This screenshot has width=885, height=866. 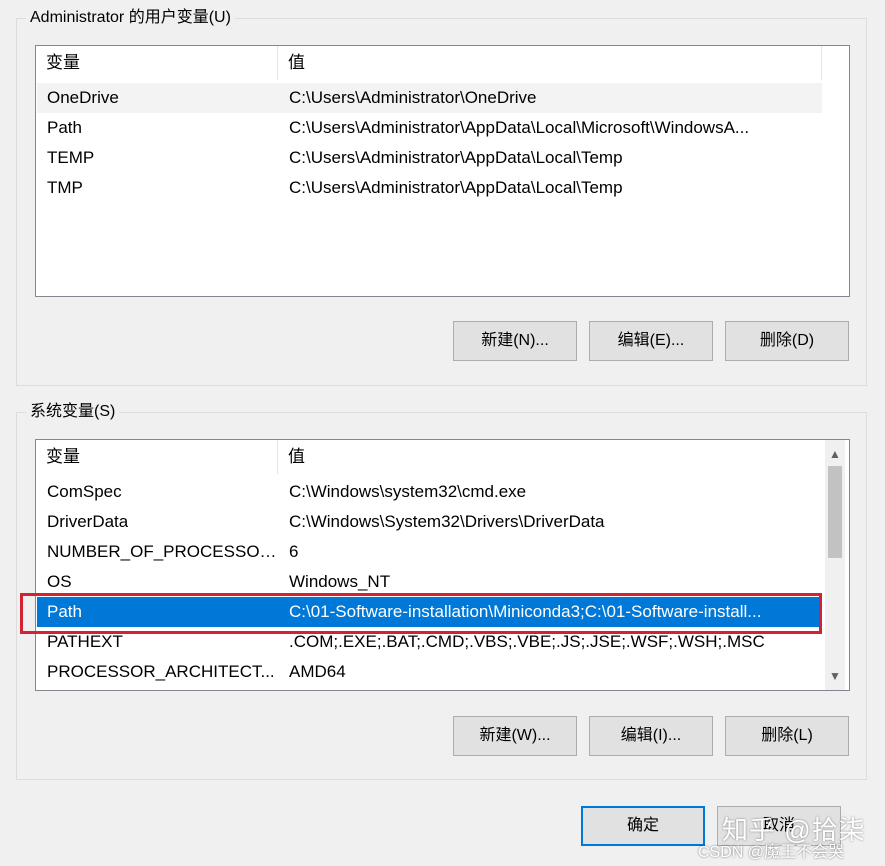 I want to click on scroll-thumb, so click(x=835, y=512).